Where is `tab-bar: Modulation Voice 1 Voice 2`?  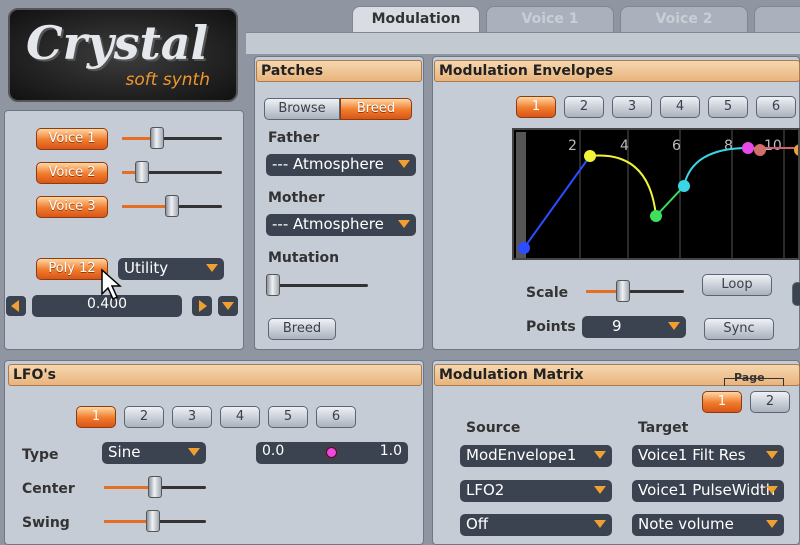 tab-bar: Modulation Voice 1 Voice 2 is located at coordinates (523, 17).